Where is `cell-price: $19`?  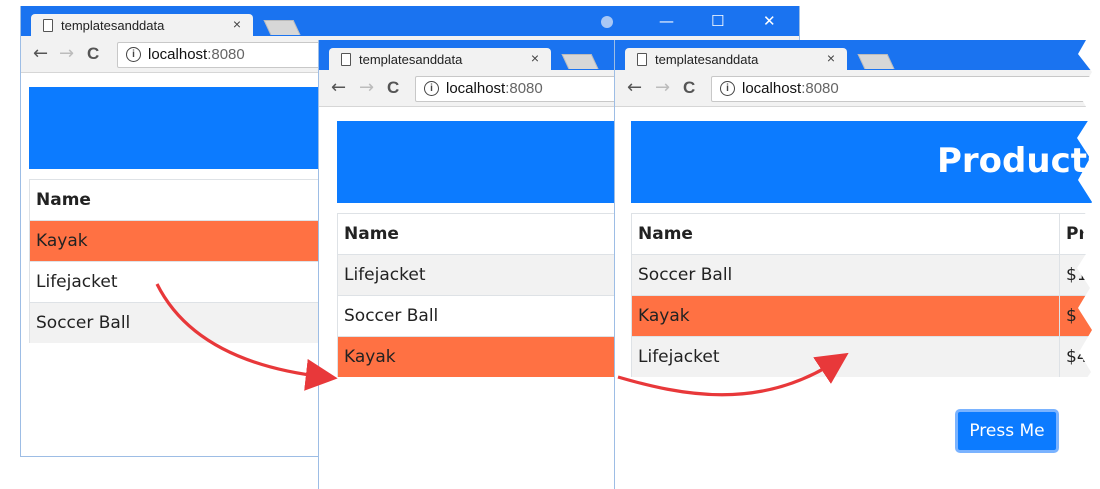 cell-price: $19 is located at coordinates (1079, 275).